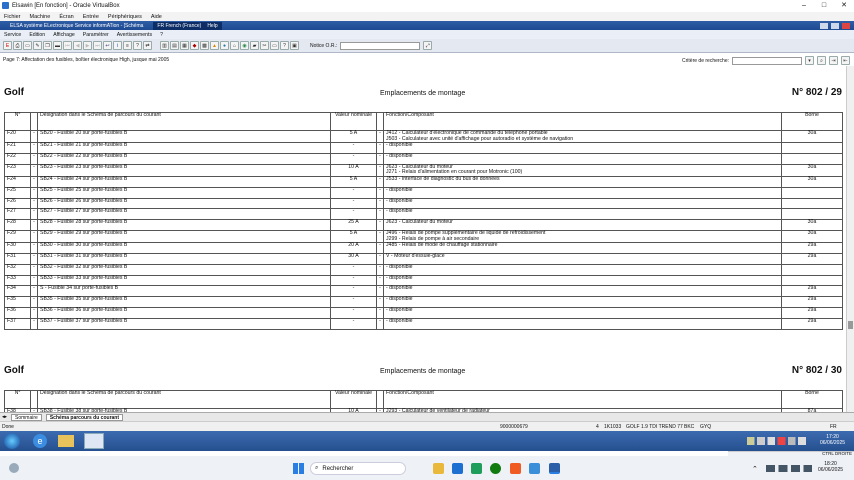 This screenshot has height=480, width=854. What do you see at coordinates (779, 441) in the screenshot?
I see `tray-icons` at bounding box center [779, 441].